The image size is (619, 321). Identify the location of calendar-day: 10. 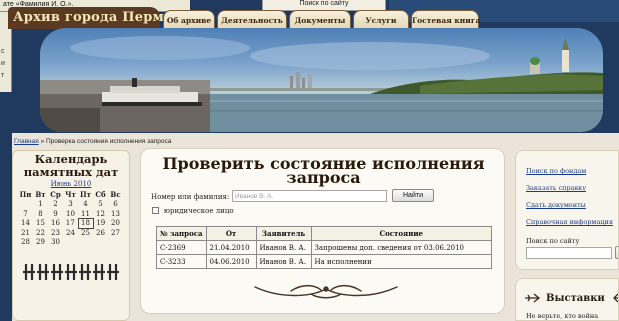
(70, 214).